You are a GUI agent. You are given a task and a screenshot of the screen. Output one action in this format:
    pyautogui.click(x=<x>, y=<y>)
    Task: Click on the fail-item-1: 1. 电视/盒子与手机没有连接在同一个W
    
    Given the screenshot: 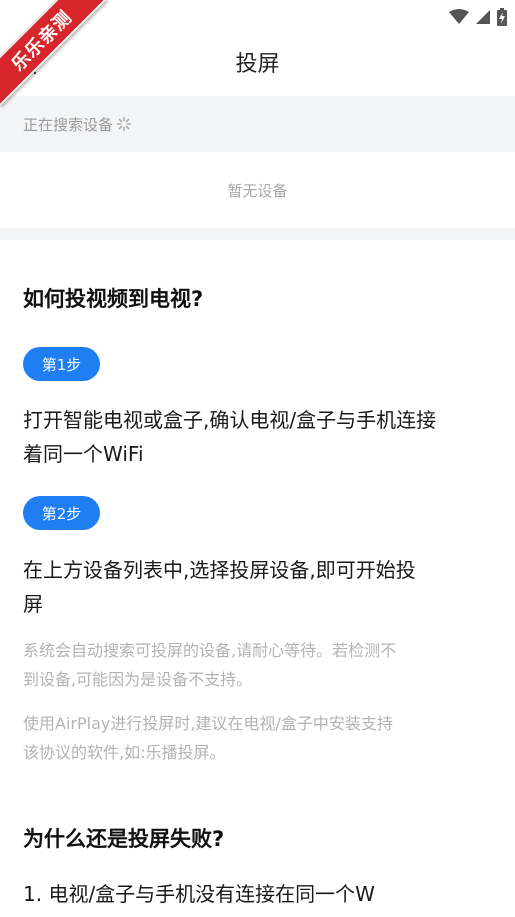 What is the action you would take?
    pyautogui.click(x=199, y=894)
    